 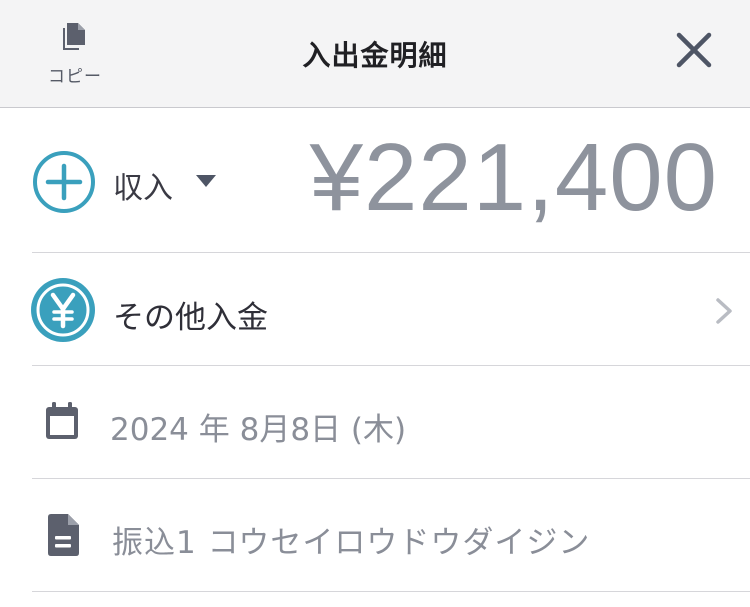 What do you see at coordinates (724, 311) in the screenshot?
I see `chevron-right-icon` at bounding box center [724, 311].